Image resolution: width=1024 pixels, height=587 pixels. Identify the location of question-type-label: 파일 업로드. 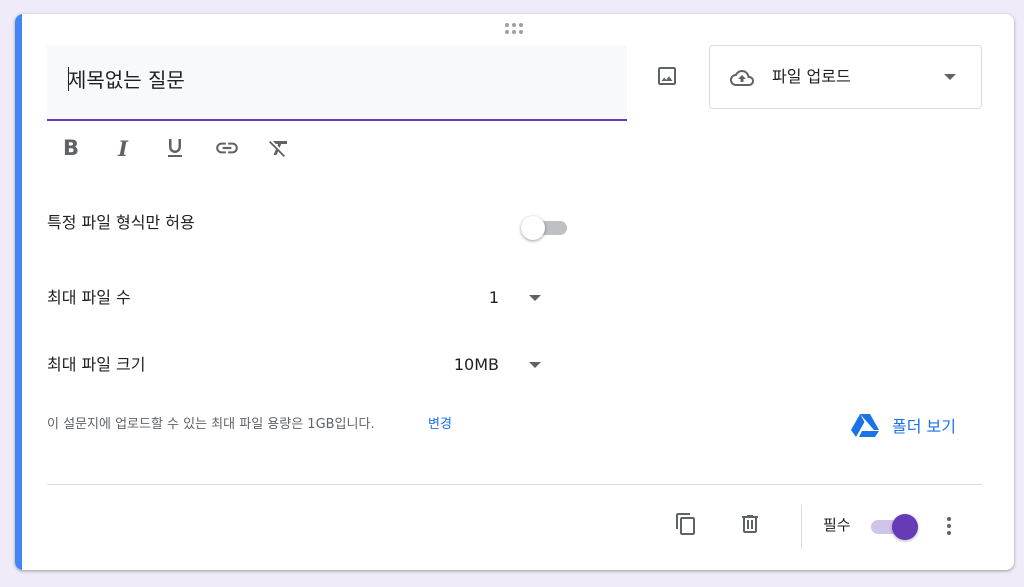
(811, 76).